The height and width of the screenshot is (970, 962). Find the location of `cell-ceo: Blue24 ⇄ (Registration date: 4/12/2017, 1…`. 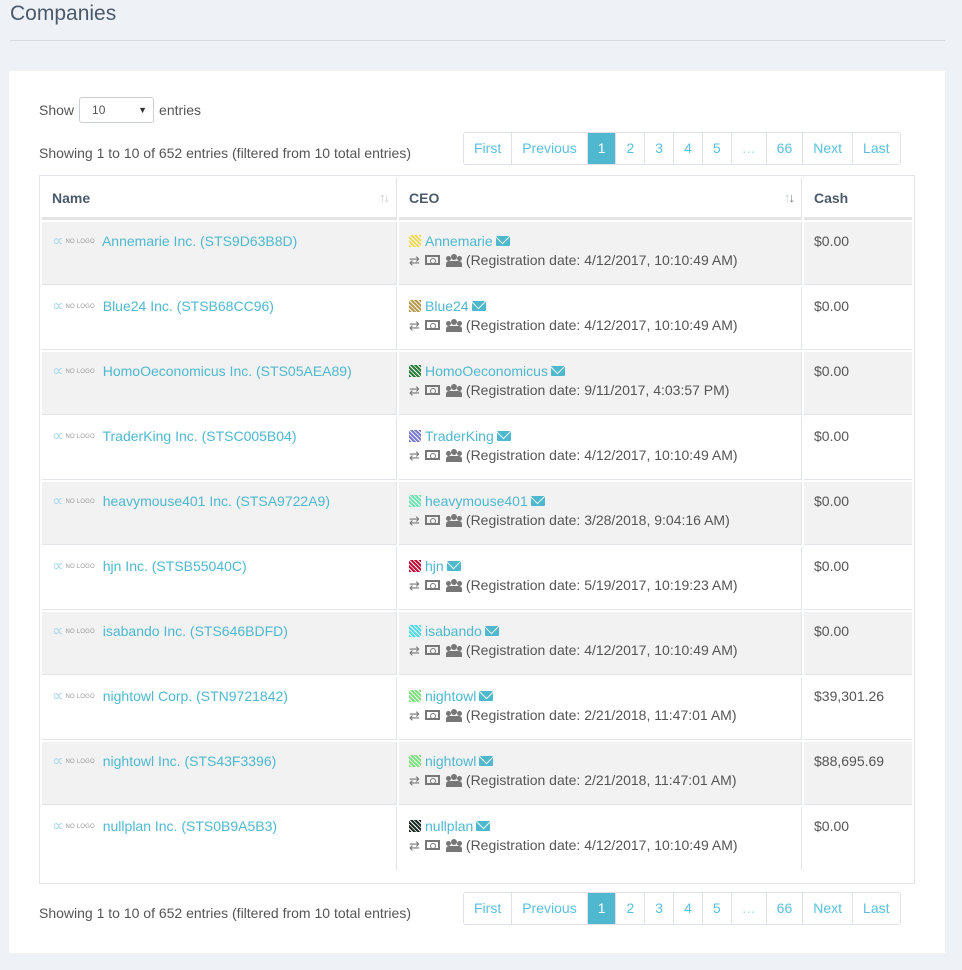

cell-ceo: Blue24 ⇄ (Registration date: 4/12/2017, 1… is located at coordinates (600, 318).